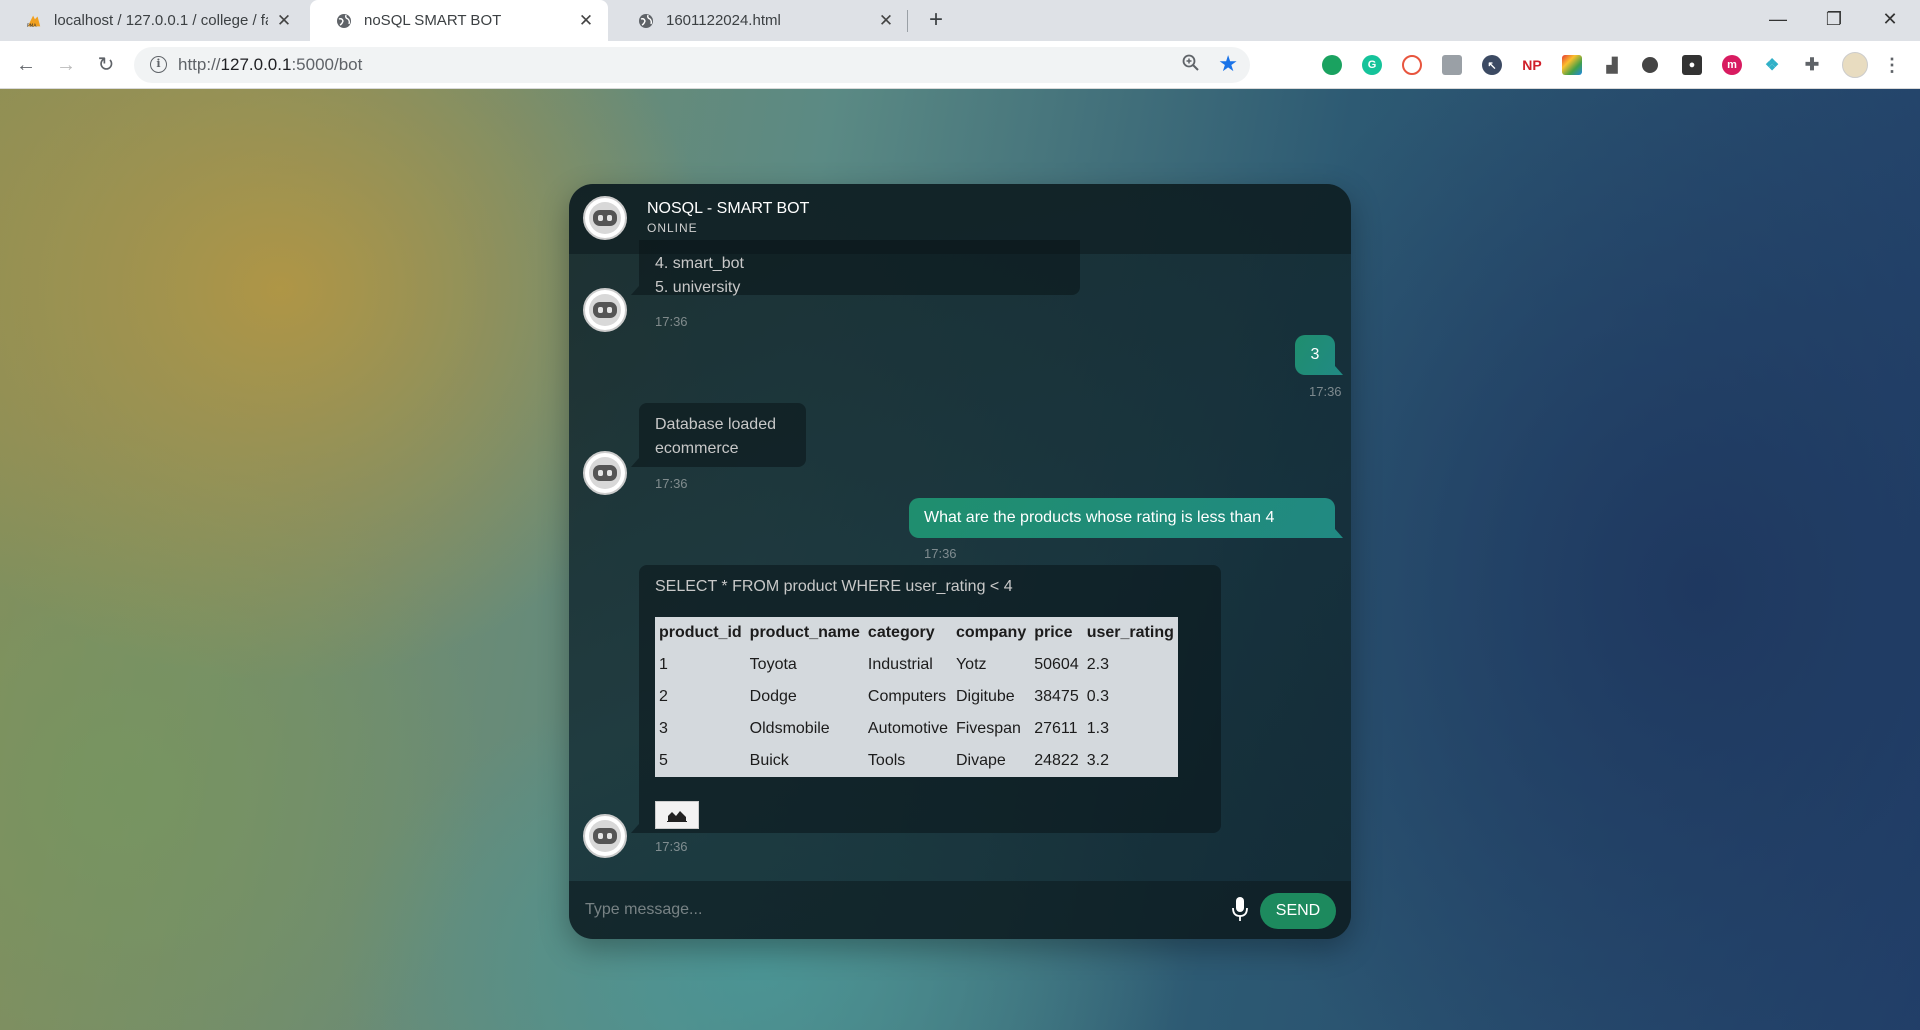 The height and width of the screenshot is (1030, 1920). Describe the element at coordinates (1228, 64) in the screenshot. I see `bookmark-star-icon: ★` at that location.